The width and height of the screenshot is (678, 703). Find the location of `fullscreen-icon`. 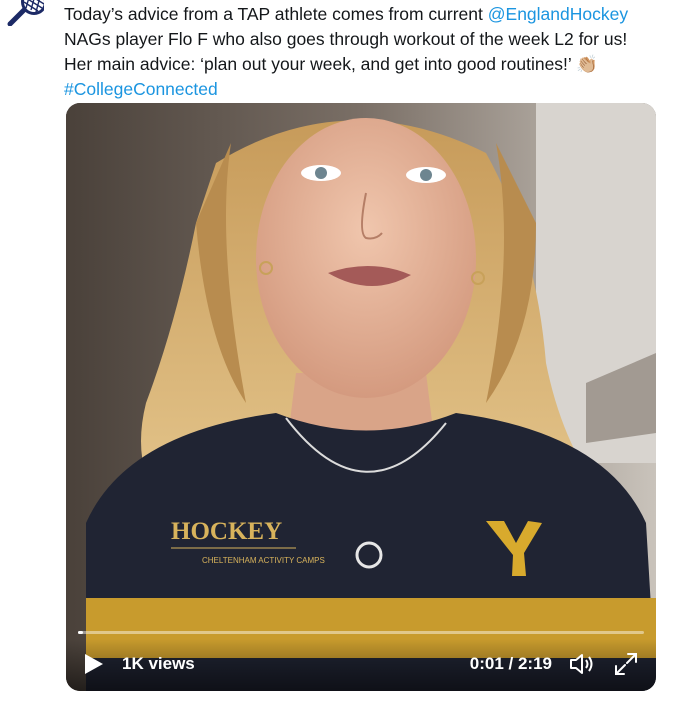

fullscreen-icon is located at coordinates (626, 664).